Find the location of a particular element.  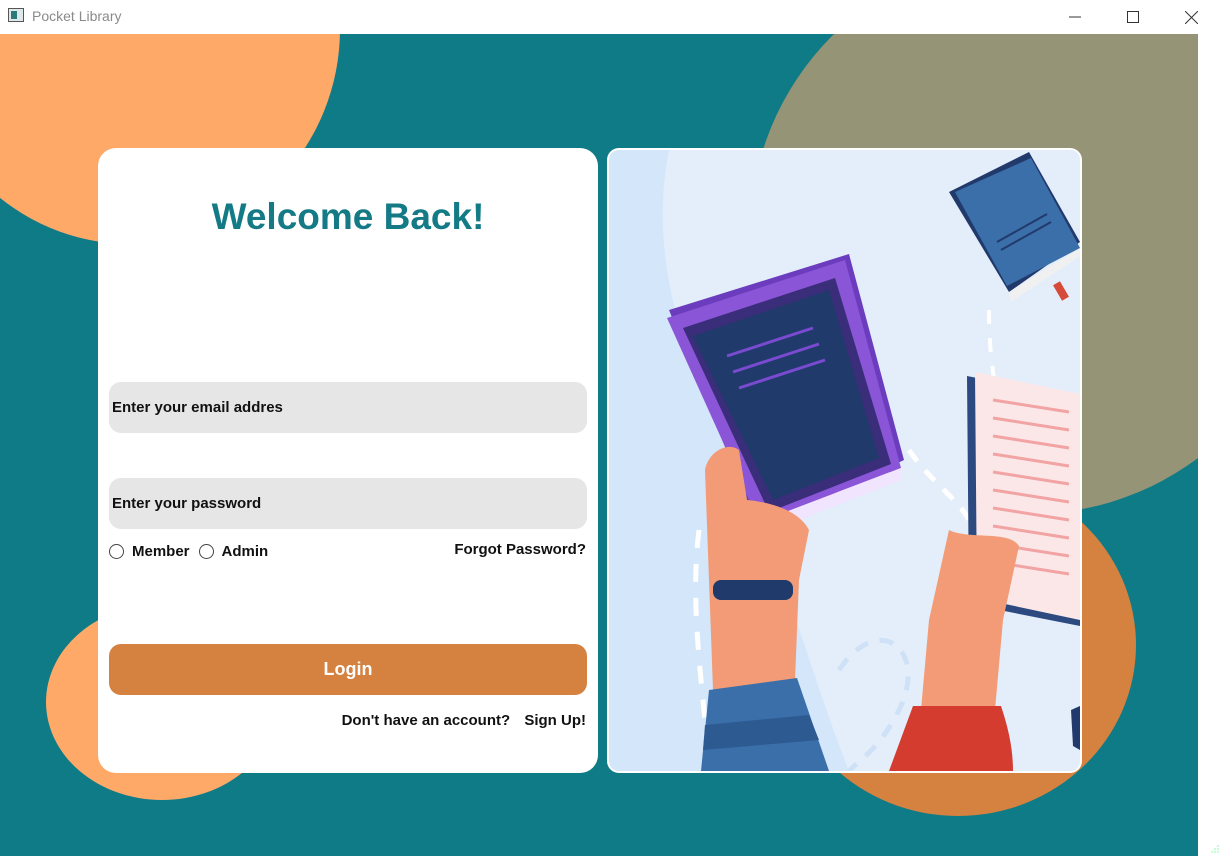

maximize-icon is located at coordinates (1133, 17).